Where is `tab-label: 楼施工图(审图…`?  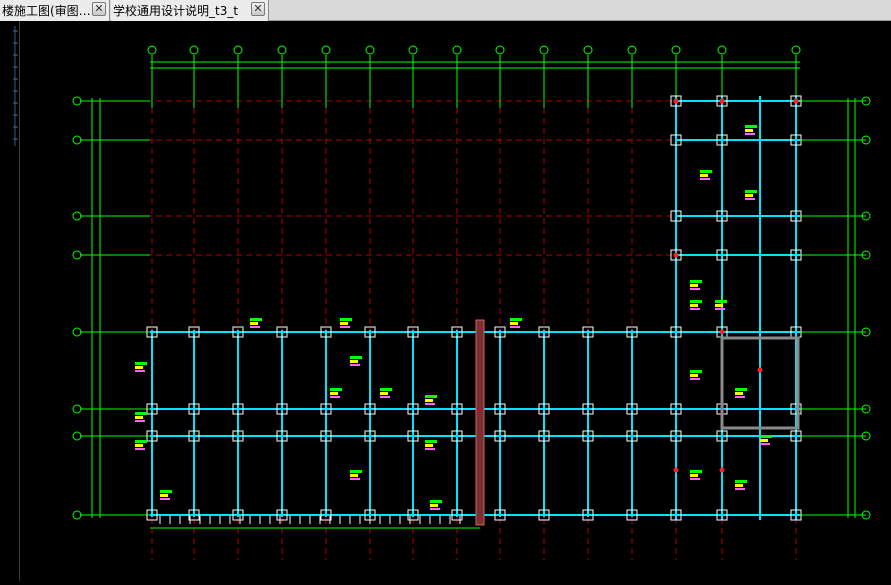
tab-label: 楼施工图(审图… is located at coordinates (46, 11).